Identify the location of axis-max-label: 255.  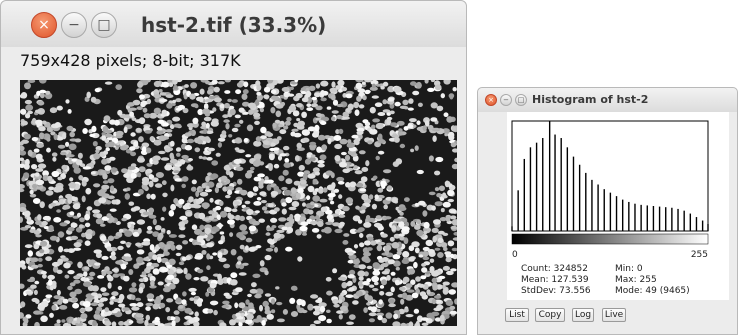
(699, 255).